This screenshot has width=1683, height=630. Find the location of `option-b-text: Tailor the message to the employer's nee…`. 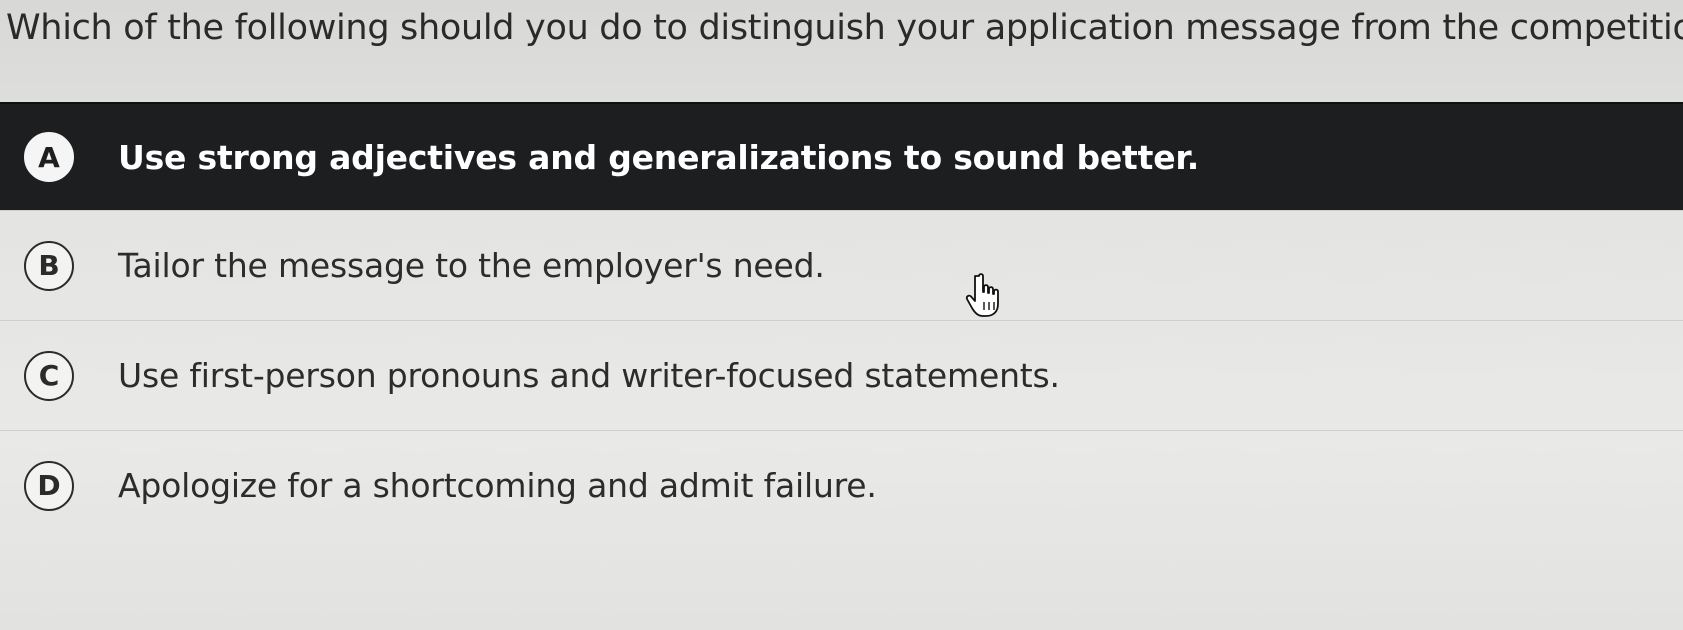

option-b-text: Tailor the message to the employer's nee… is located at coordinates (471, 265).